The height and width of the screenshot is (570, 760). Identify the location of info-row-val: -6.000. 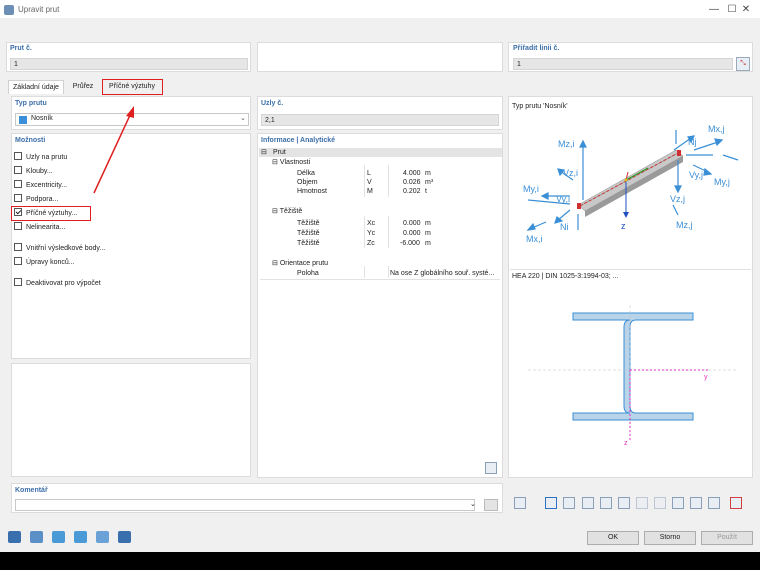
(410, 243).